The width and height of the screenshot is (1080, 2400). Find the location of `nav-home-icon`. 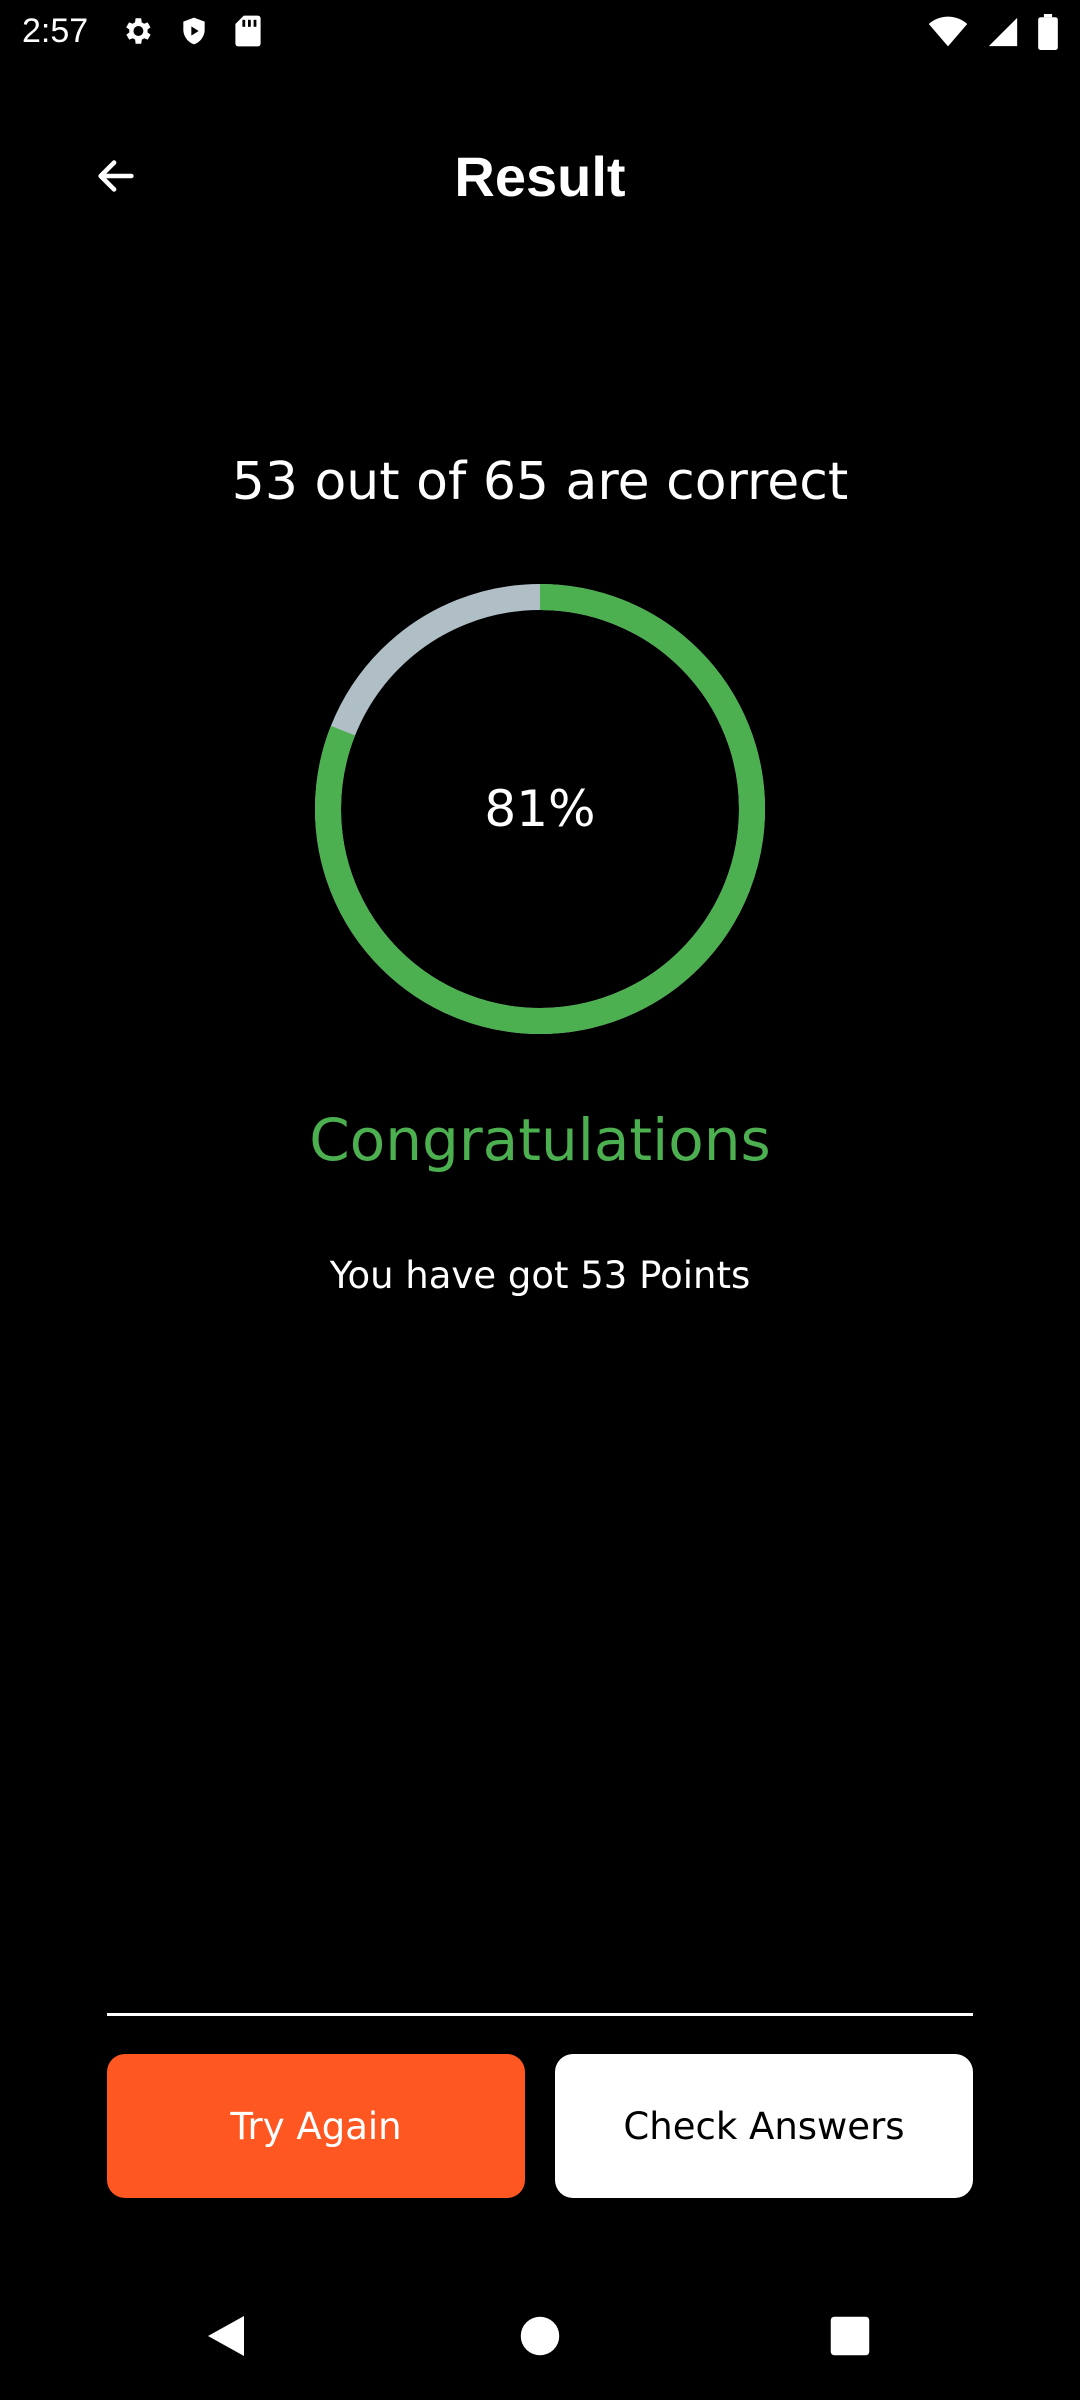

nav-home-icon is located at coordinates (540, 2338).